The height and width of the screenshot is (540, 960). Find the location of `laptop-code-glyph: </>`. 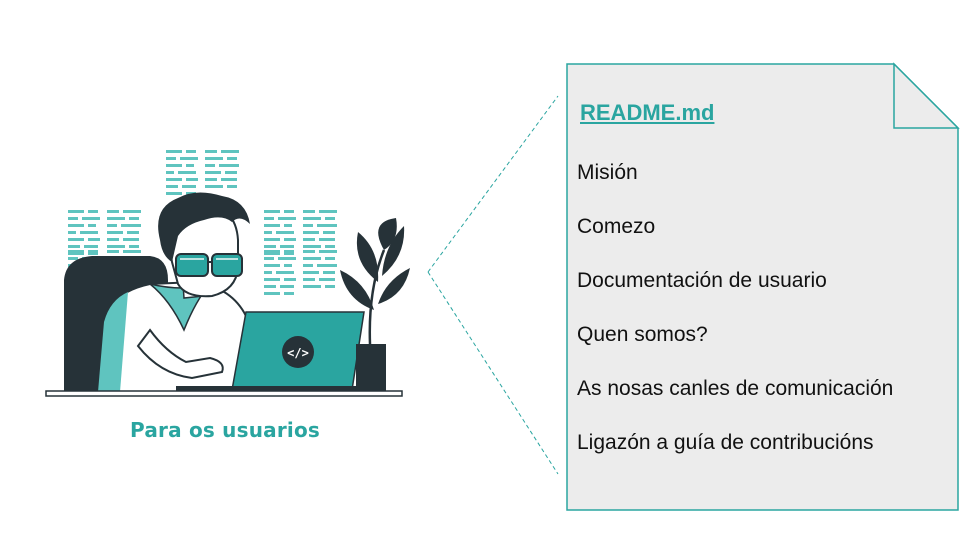

laptop-code-glyph: </> is located at coordinates (298, 353).